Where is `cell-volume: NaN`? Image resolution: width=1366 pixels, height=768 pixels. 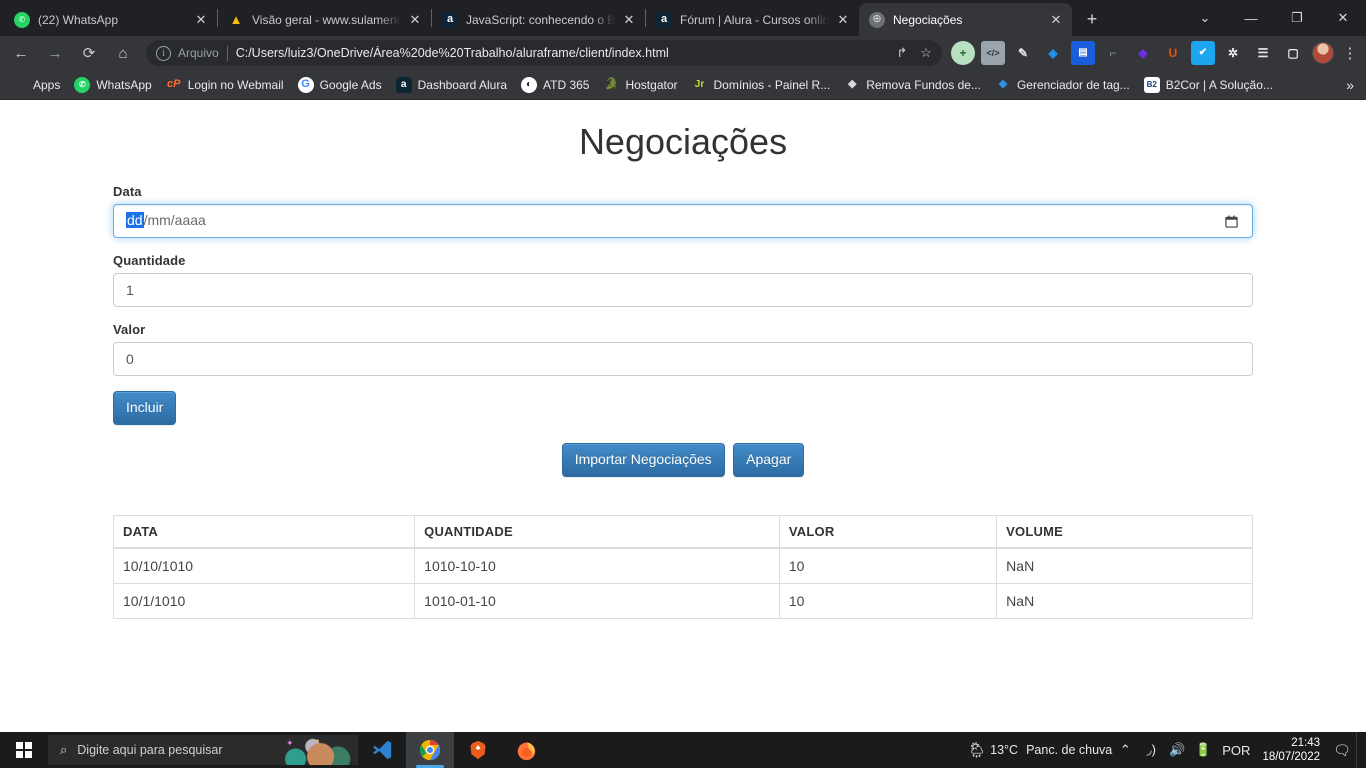 cell-volume: NaN is located at coordinates (1124, 565).